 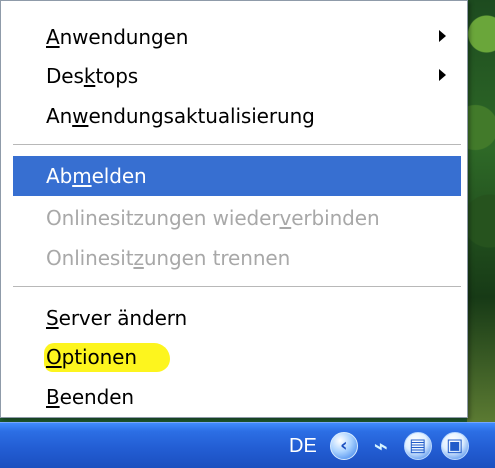 What do you see at coordinates (417, 446) in the screenshot?
I see `printer-icon: ▤` at bounding box center [417, 446].